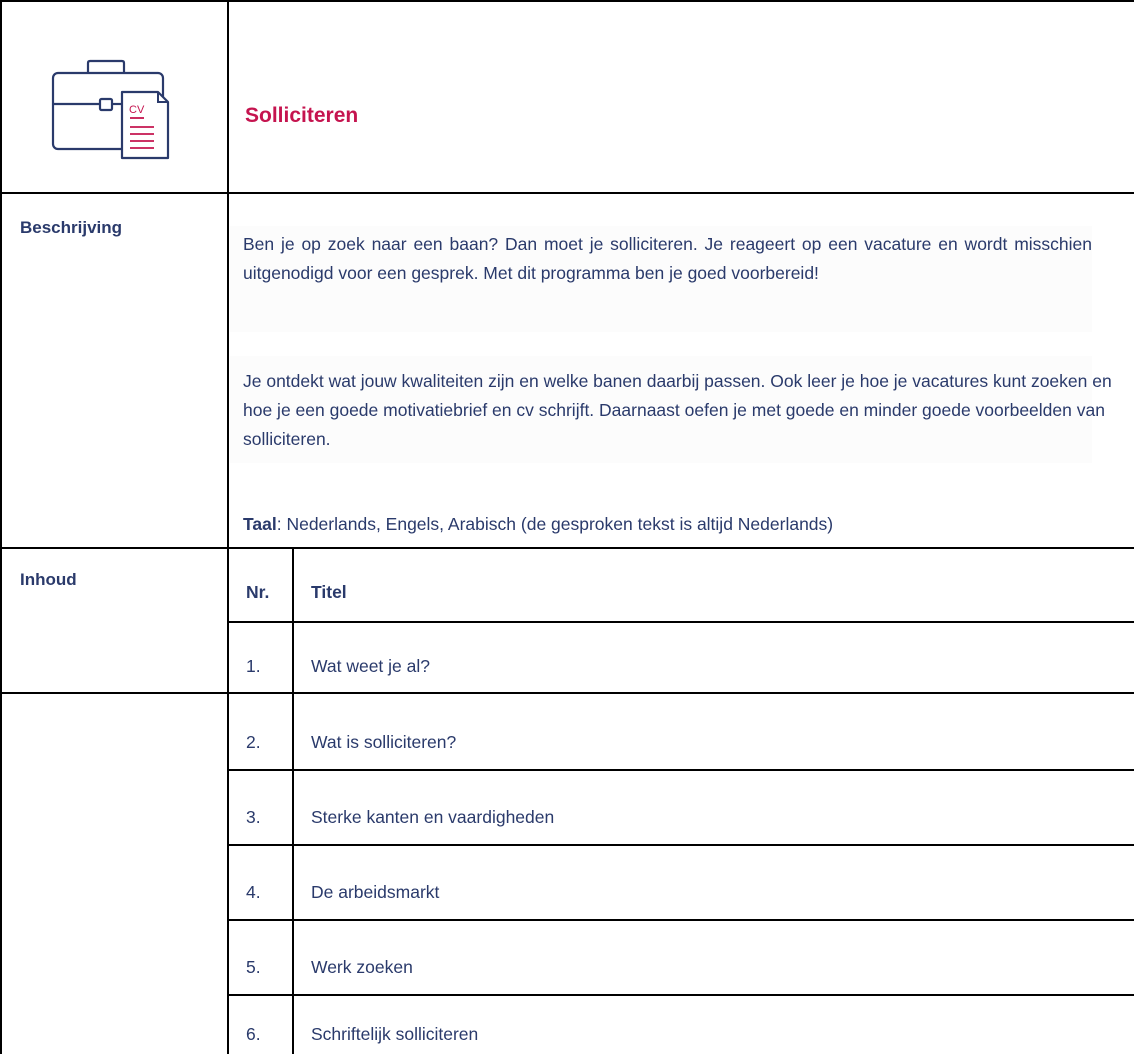 The height and width of the screenshot is (1054, 1134). Describe the element at coordinates (362, 967) in the screenshot. I see `row-title: Werk zoeken` at that location.